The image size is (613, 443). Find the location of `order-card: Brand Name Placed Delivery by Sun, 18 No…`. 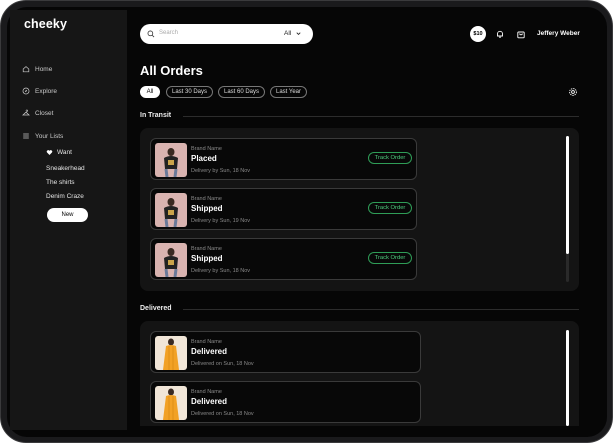

order-card: Brand Name Placed Delivery by Sun, 18 No… is located at coordinates (283, 159).